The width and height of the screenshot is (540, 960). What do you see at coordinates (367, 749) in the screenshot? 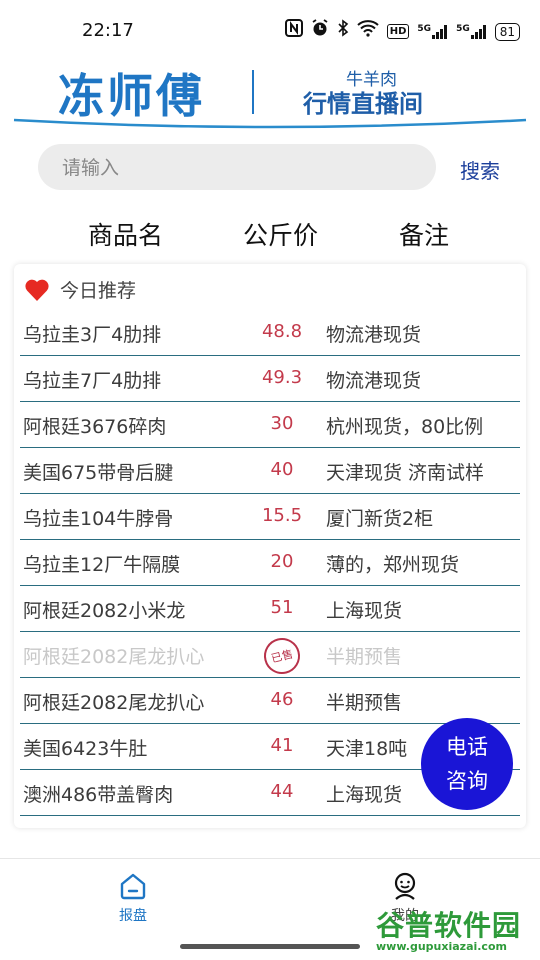
I see `row-note: 天津18吨` at bounding box center [367, 749].